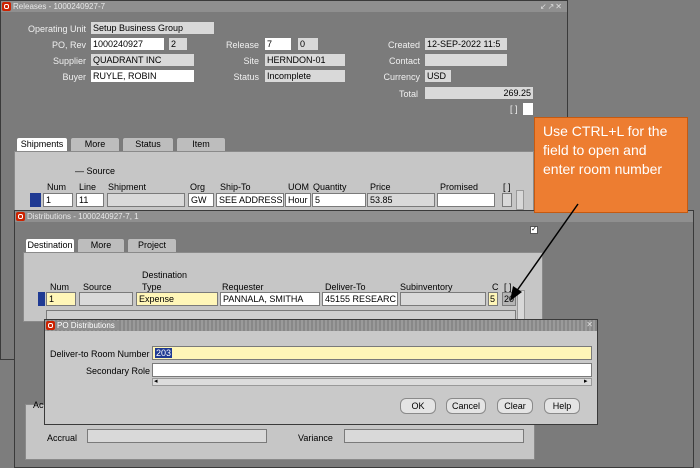 Image resolution: width=700 pixels, height=468 pixels. What do you see at coordinates (466, 200) in the screenshot?
I see `shipment-promised-field` at bounding box center [466, 200].